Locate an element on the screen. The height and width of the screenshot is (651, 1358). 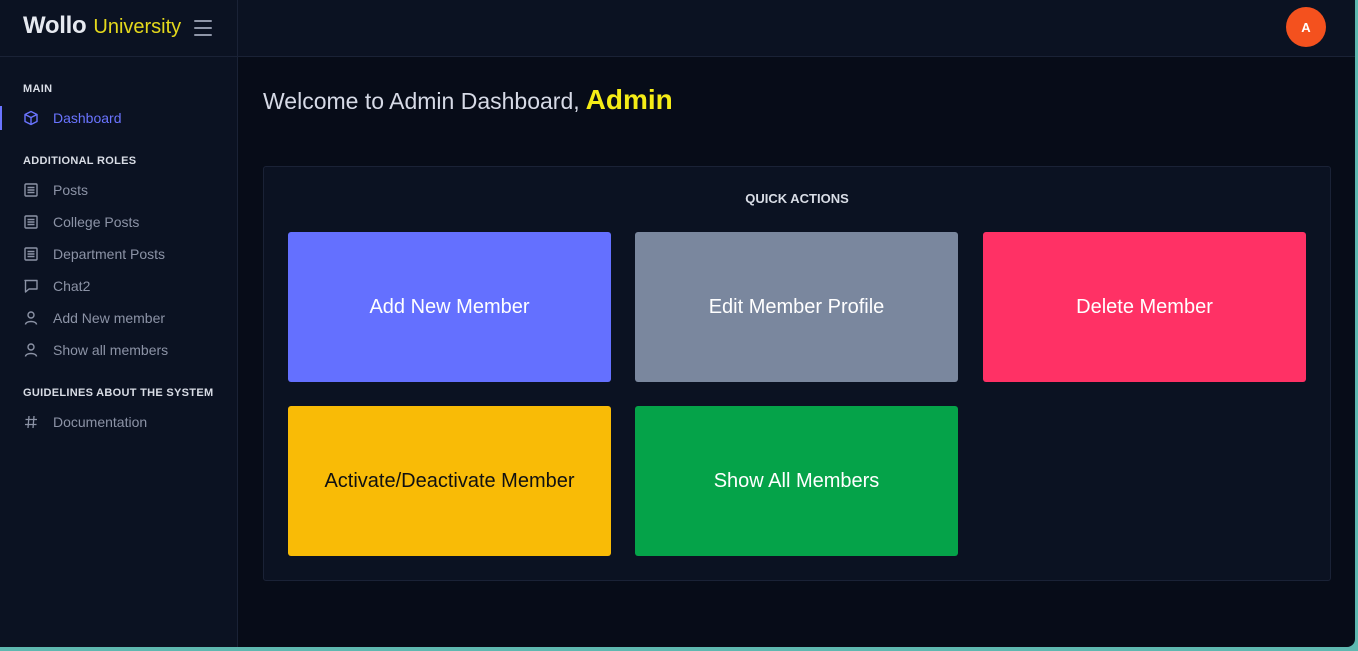
delete-member-button: Delete Member is located at coordinates (1144, 307).